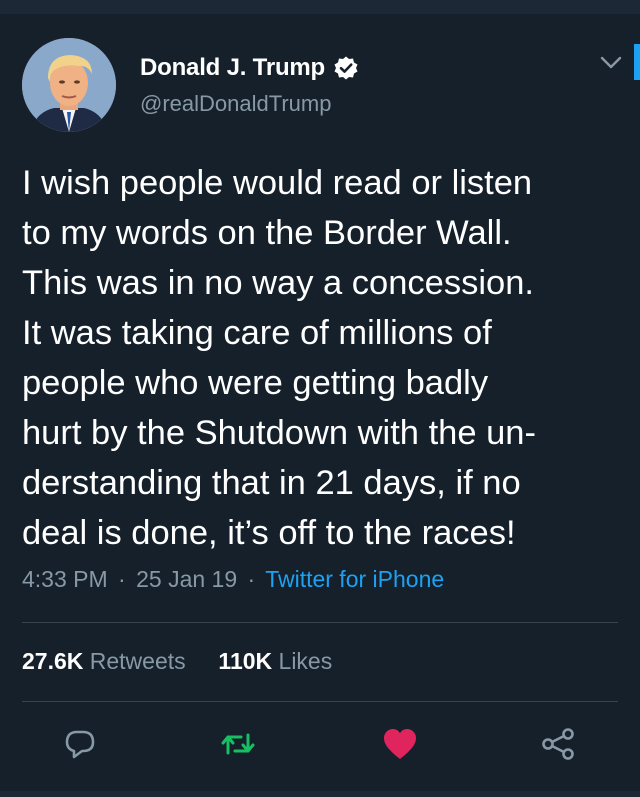 This screenshot has width=640, height=797. What do you see at coordinates (269, 533) in the screenshot?
I see `tweet-text-line: deal is done, it’s off to the races!` at bounding box center [269, 533].